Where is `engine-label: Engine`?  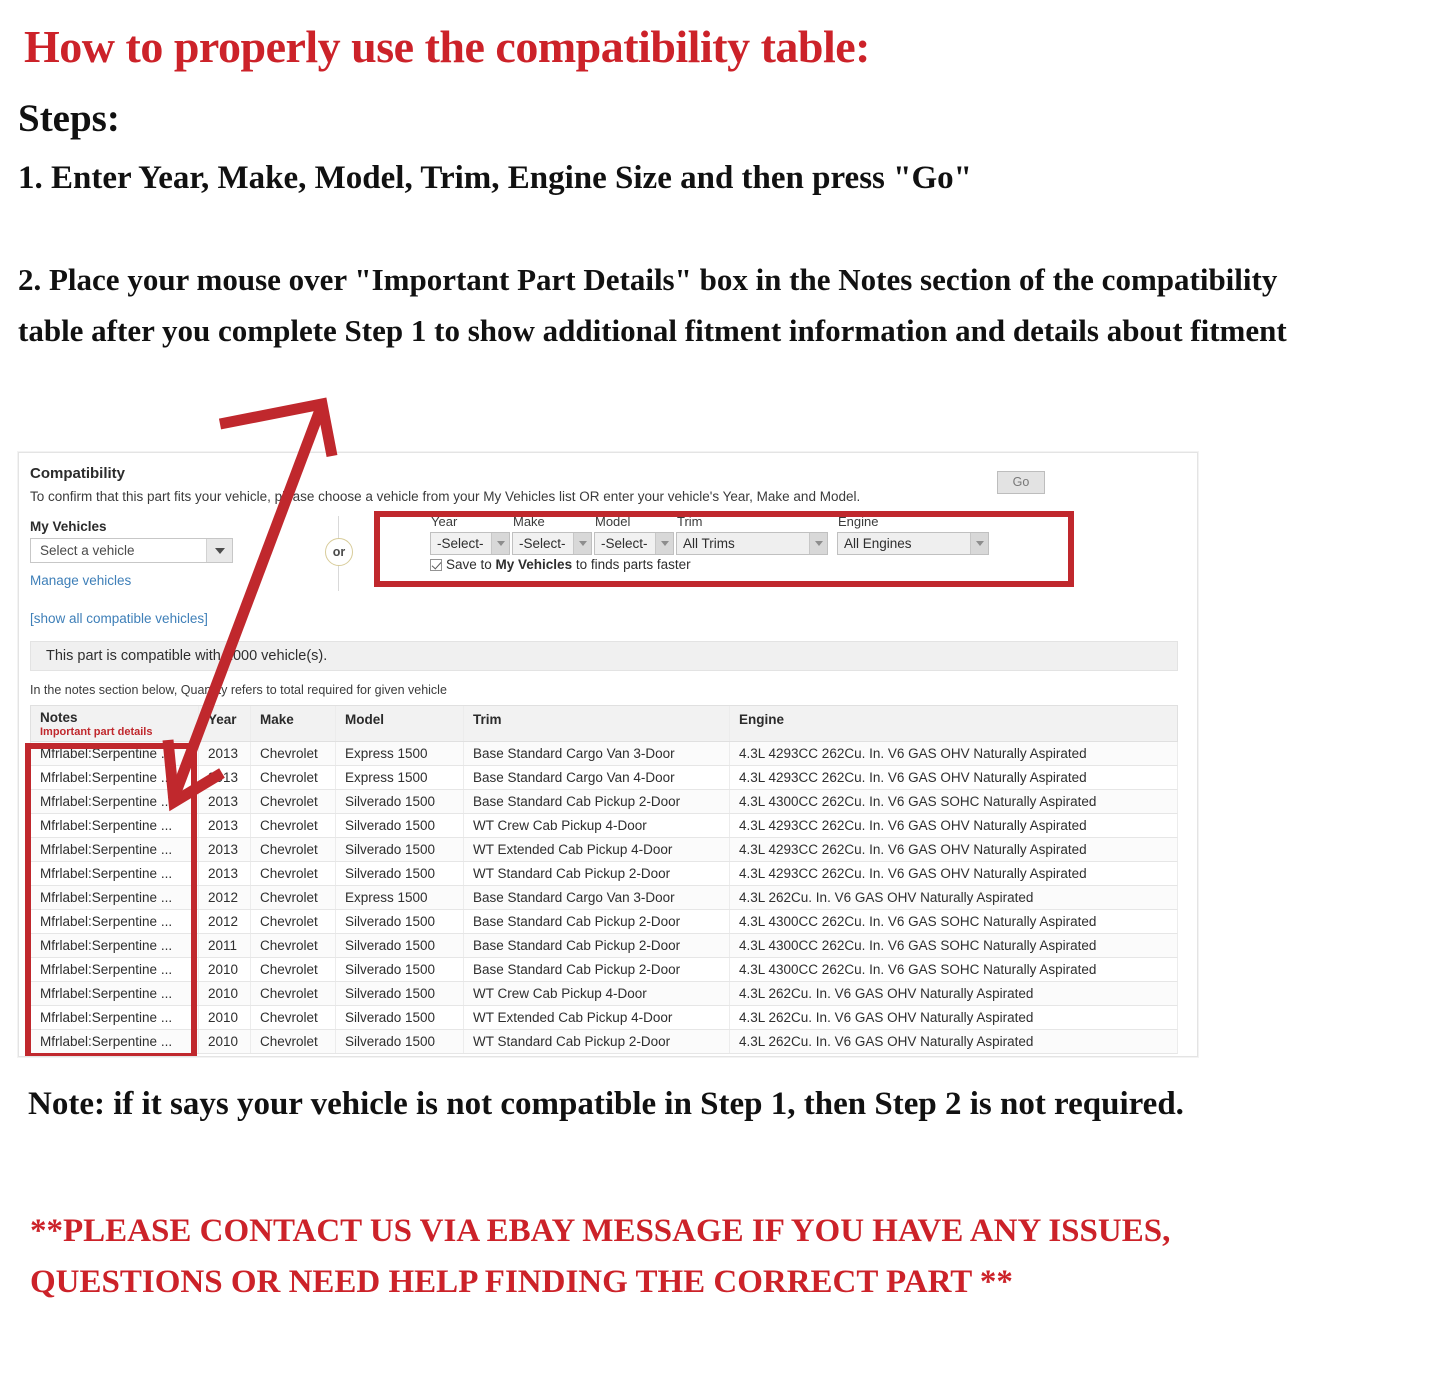 engine-label: Engine is located at coordinates (858, 521).